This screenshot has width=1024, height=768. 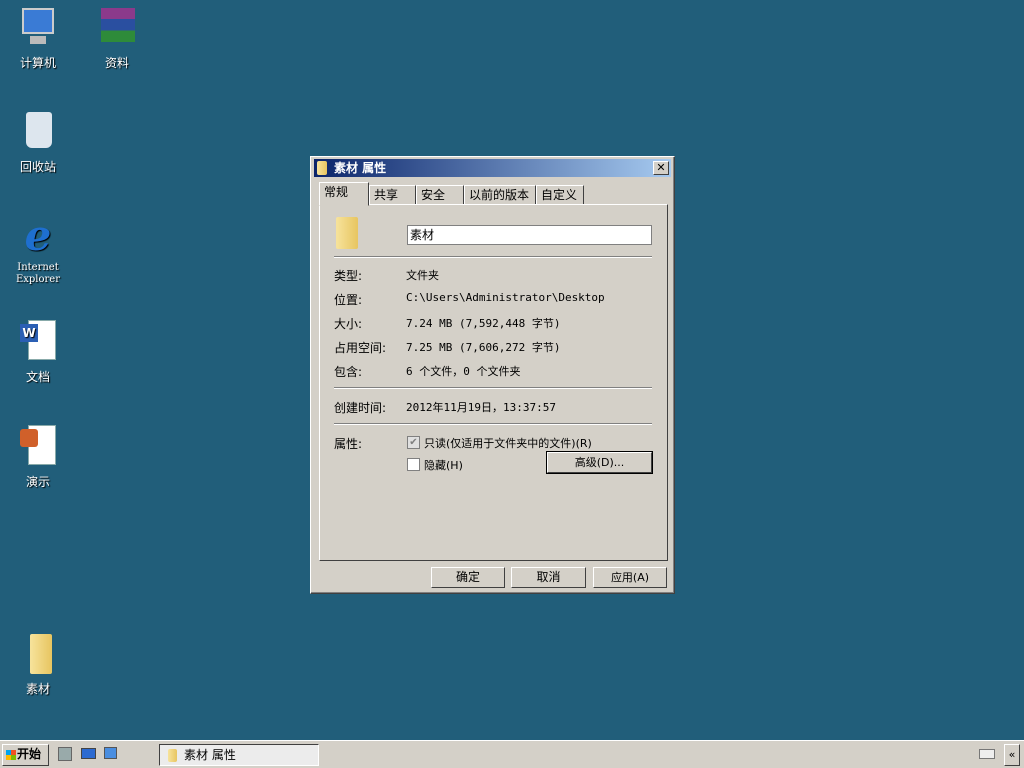 What do you see at coordinates (413, 464) in the screenshot?
I see `hidden-checkbox` at bounding box center [413, 464].